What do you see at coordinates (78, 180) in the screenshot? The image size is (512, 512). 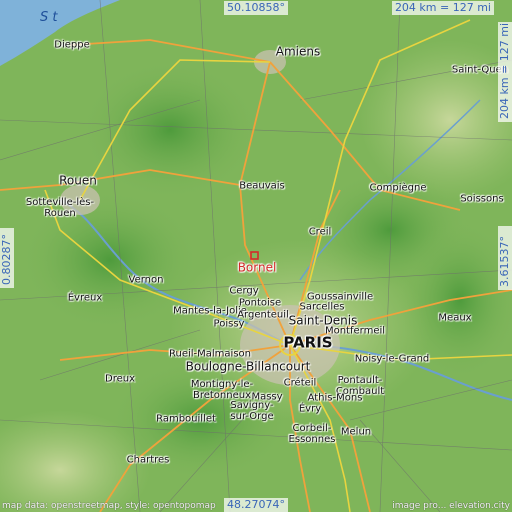 I see `place-rouen: Rouen` at bounding box center [78, 180].